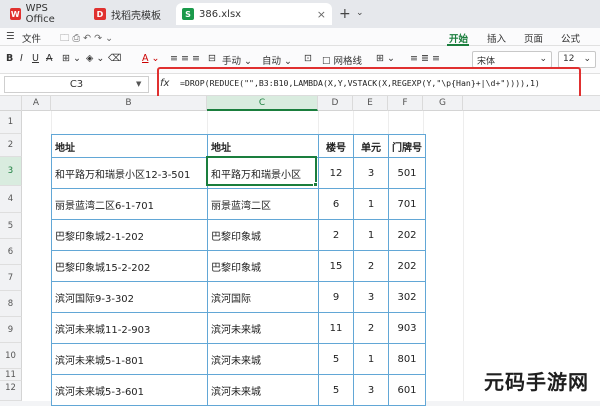 This screenshot has height=406, width=600. Describe the element at coordinates (129, 297) in the screenshot. I see `table-cell: 滨河国际9-3-302` at that location.